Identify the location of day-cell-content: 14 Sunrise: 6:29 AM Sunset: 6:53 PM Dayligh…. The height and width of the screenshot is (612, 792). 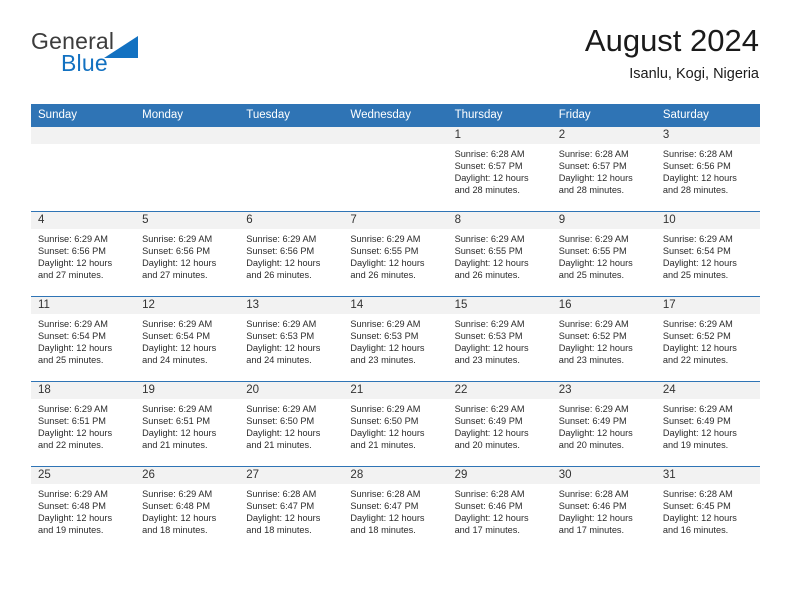
(395, 339).